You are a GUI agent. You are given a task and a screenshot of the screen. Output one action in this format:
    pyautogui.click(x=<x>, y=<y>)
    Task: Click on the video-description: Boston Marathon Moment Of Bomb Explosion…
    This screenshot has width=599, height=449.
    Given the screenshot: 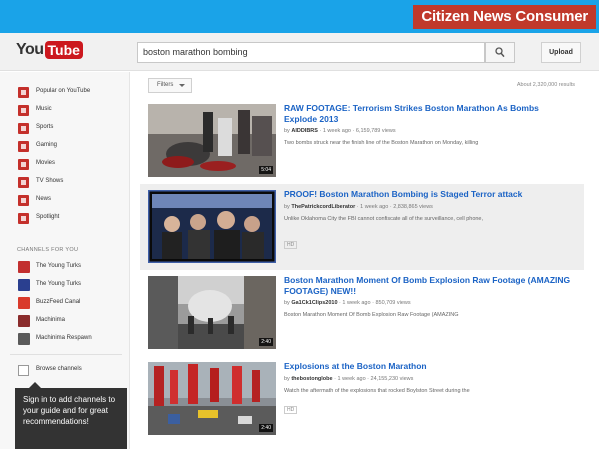 What is the action you would take?
    pyautogui.click(x=371, y=315)
    